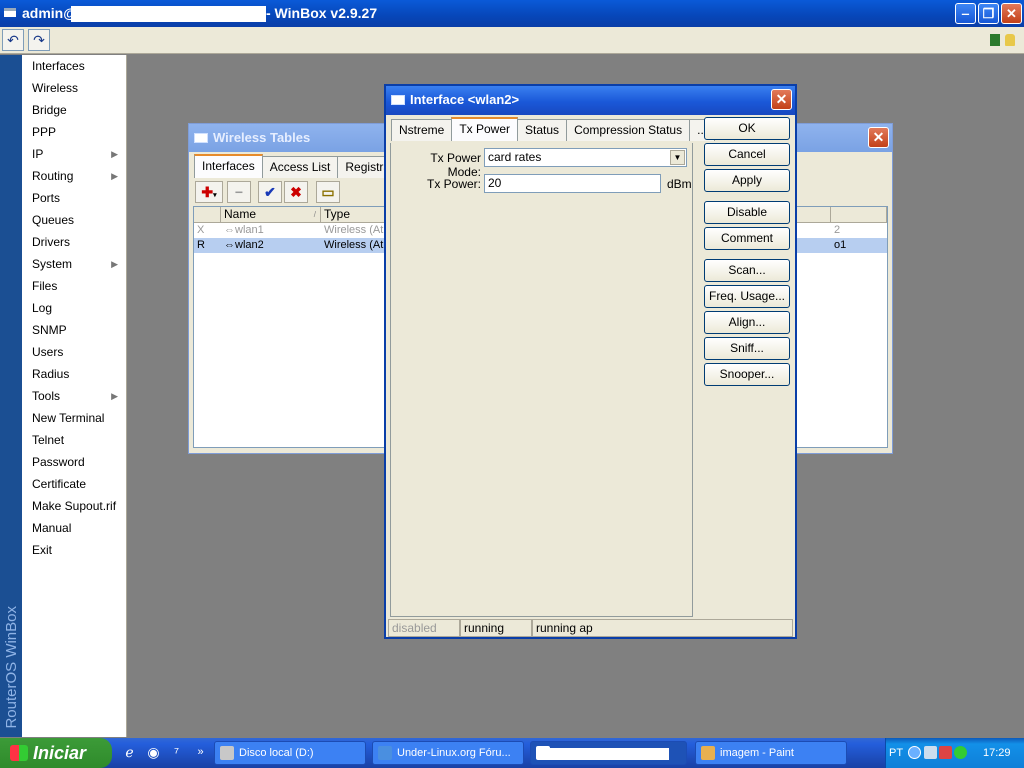 This screenshot has height=768, width=1024. What do you see at coordinates (422, 130) in the screenshot?
I see `tab-nstreme: Nstreme` at bounding box center [422, 130].